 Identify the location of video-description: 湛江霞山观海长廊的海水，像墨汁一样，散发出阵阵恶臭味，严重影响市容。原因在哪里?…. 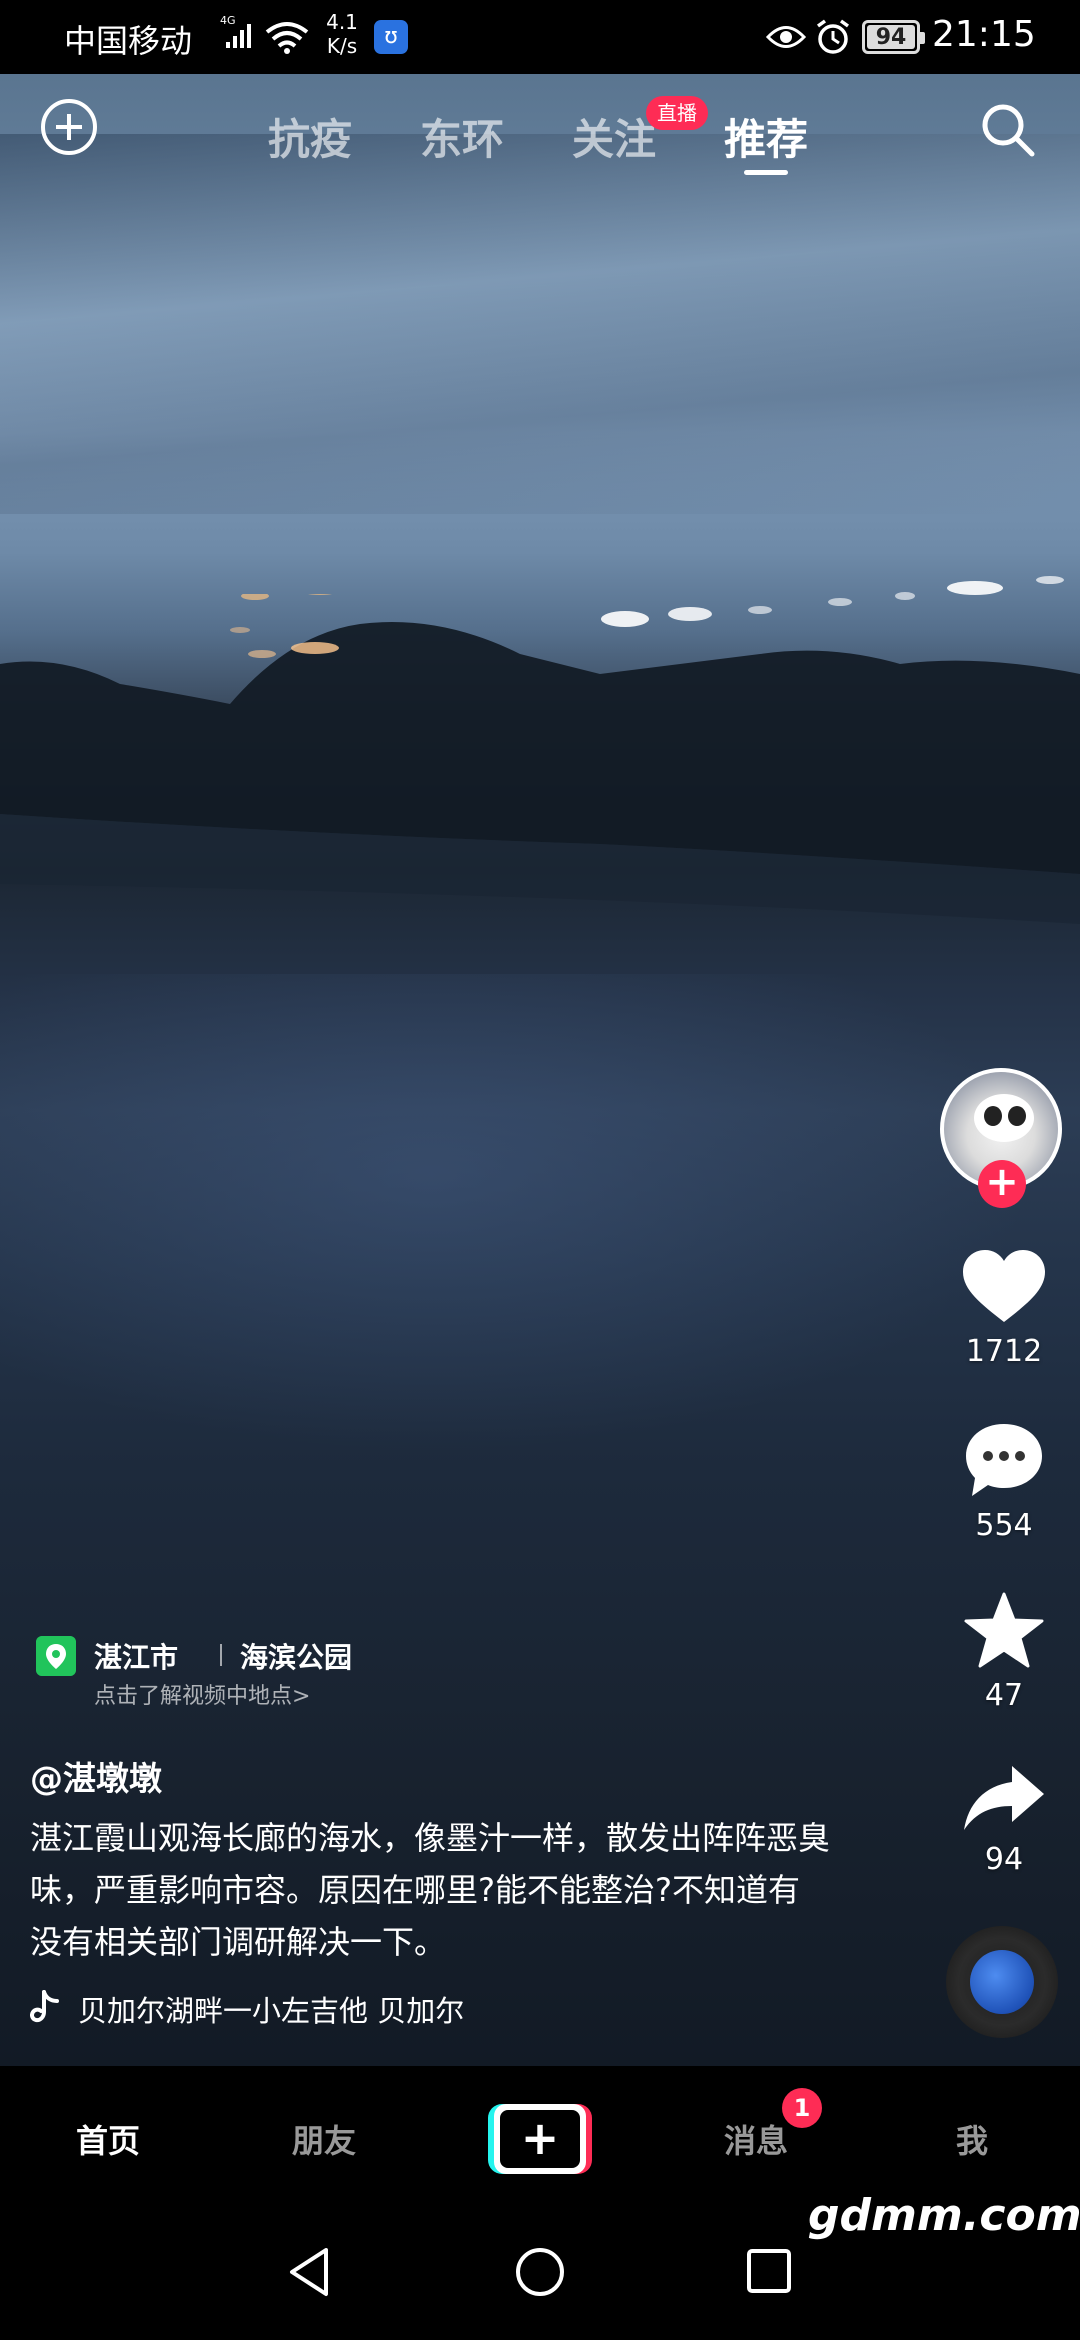
(430, 1890).